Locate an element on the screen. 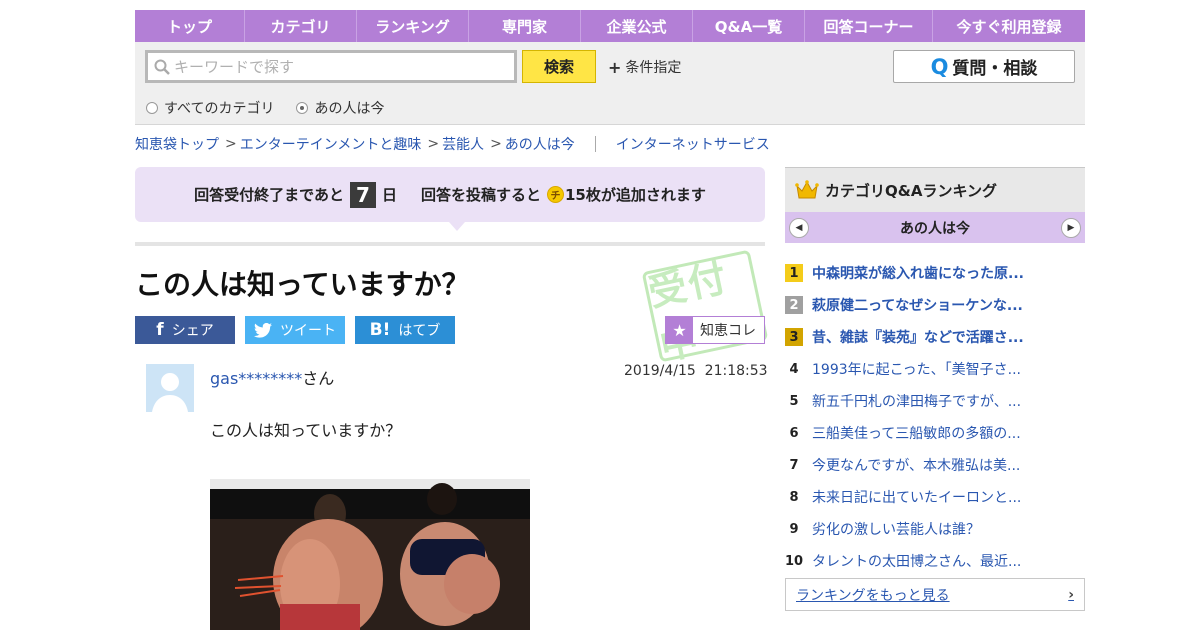 The image size is (1200, 630). rank-number: 9 is located at coordinates (794, 529).